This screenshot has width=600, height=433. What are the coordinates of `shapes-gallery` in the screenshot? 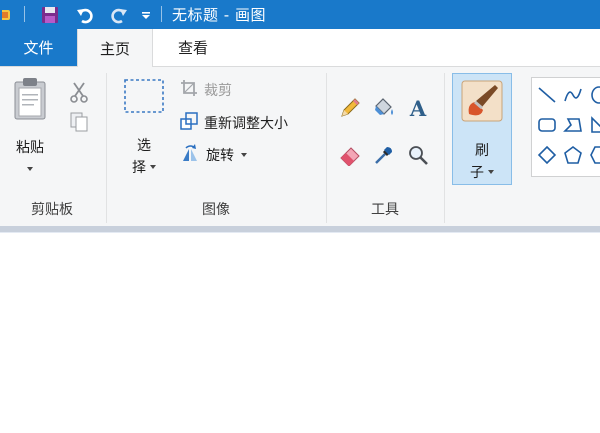 It's located at (565, 127).